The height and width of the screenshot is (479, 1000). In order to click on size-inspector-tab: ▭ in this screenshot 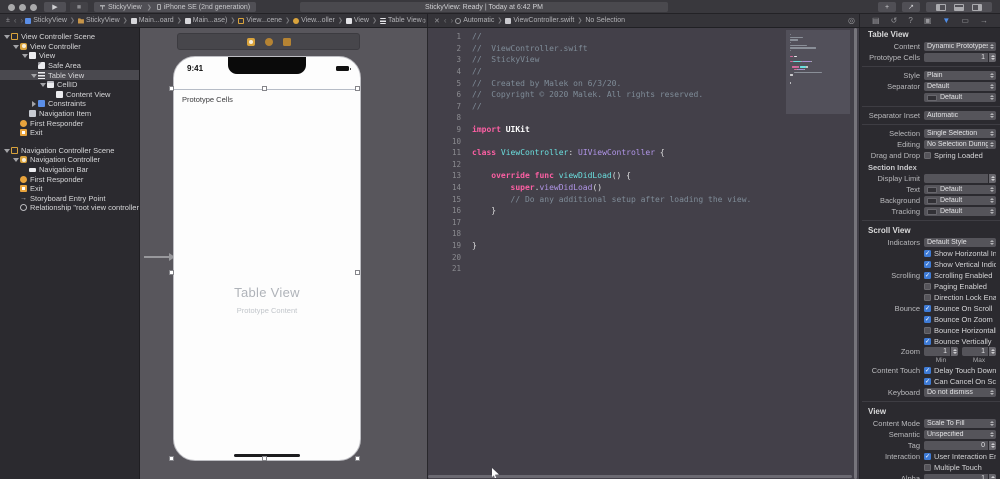, I will do `click(965, 20)`.